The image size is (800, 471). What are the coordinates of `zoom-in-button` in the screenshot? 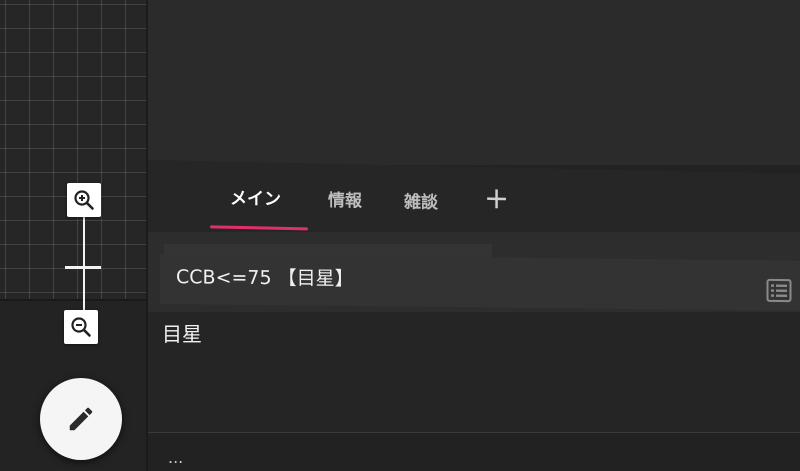 It's located at (84, 200).